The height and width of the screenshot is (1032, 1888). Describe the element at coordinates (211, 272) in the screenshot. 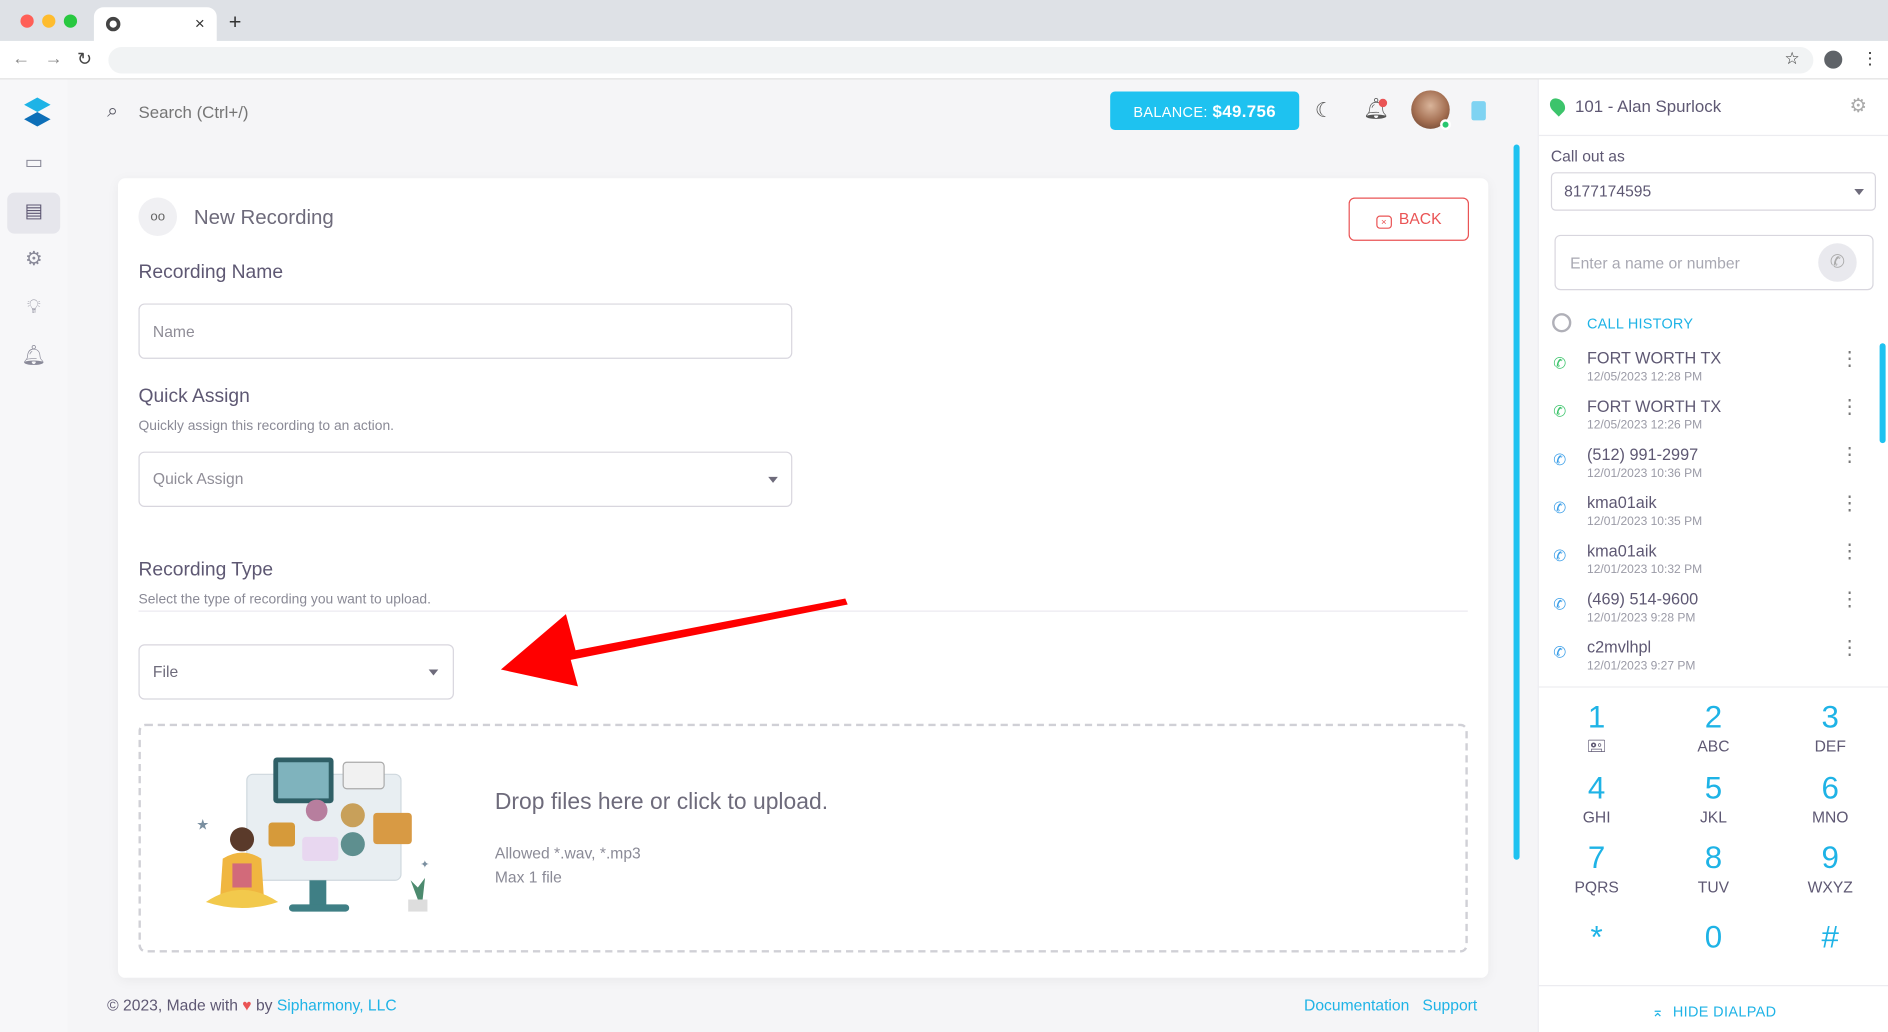

I see `recording-name-label: Recording Name` at that location.